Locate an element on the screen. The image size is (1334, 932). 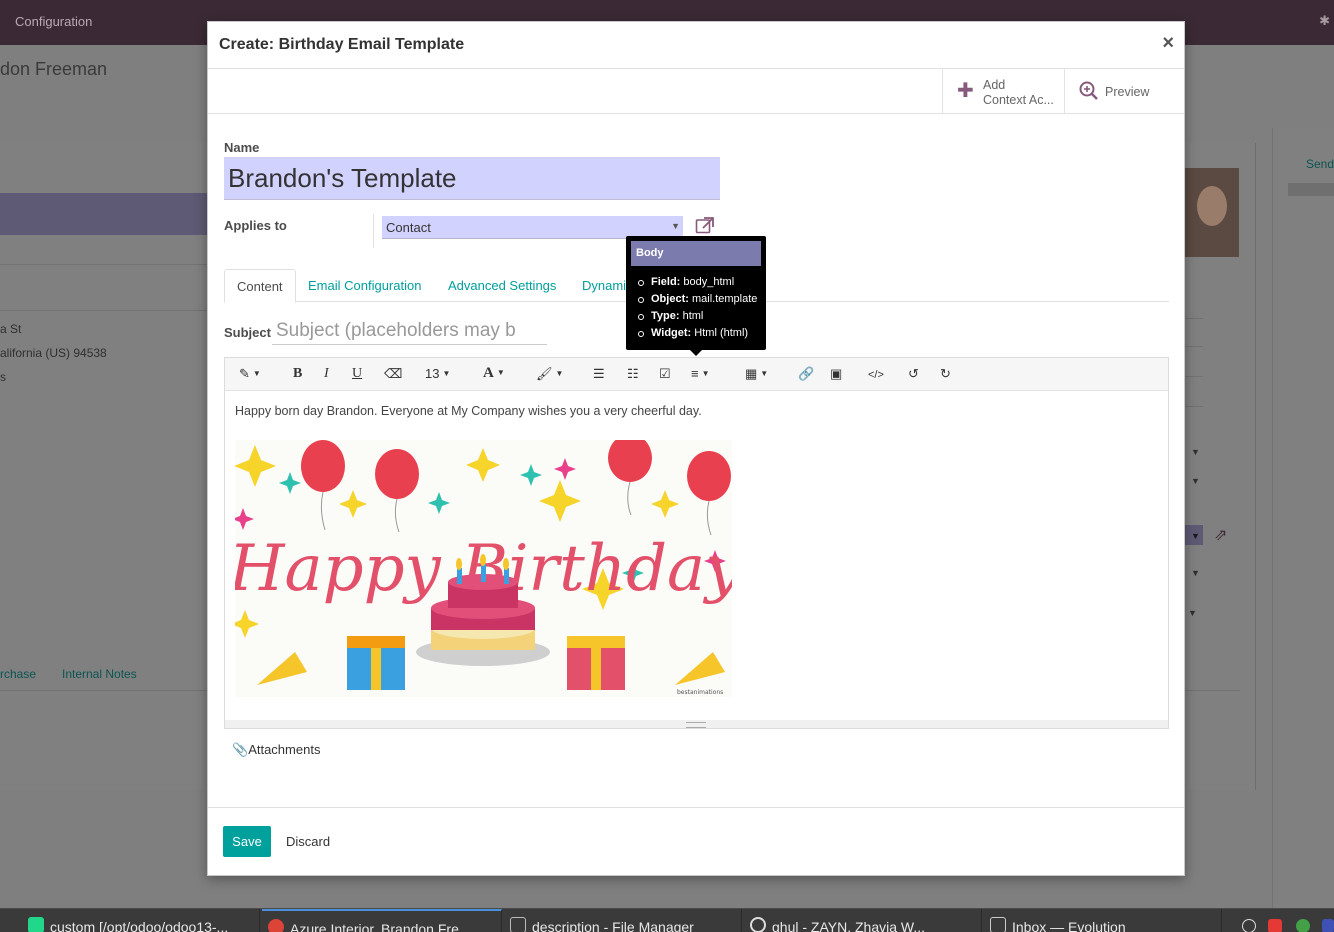
taskbar-item-file-manager: description - File Manager is located at coordinates (623, 920).